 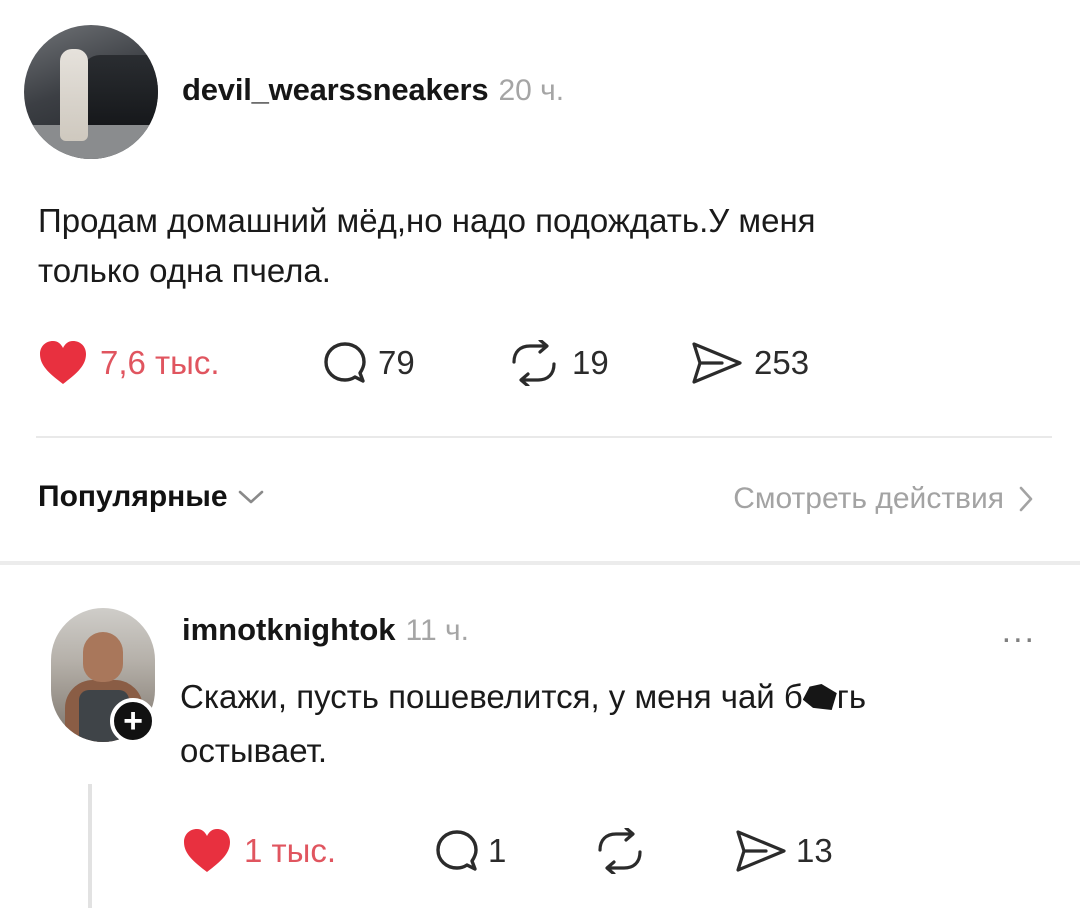 I want to click on post-share-count: 253, so click(x=782, y=362).